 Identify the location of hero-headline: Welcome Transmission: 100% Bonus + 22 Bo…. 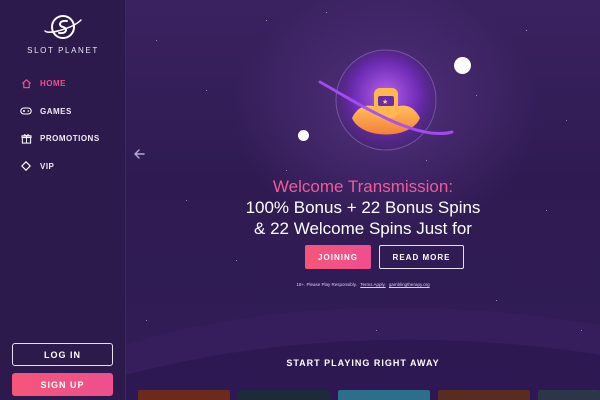
(363, 207).